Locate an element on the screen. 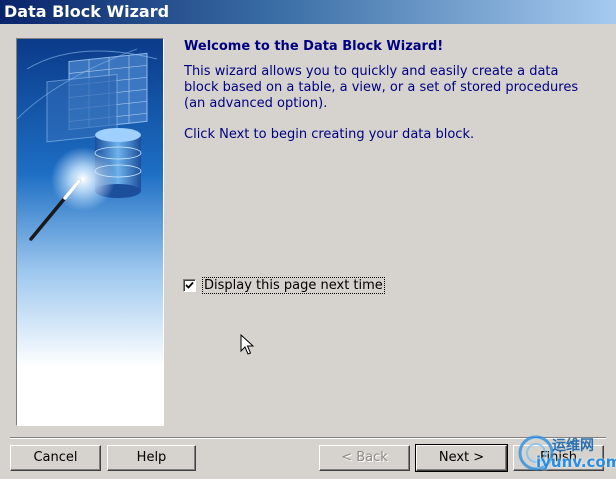 This screenshot has height=479, width=616. display-page-option: Display this page next time is located at coordinates (284, 285).